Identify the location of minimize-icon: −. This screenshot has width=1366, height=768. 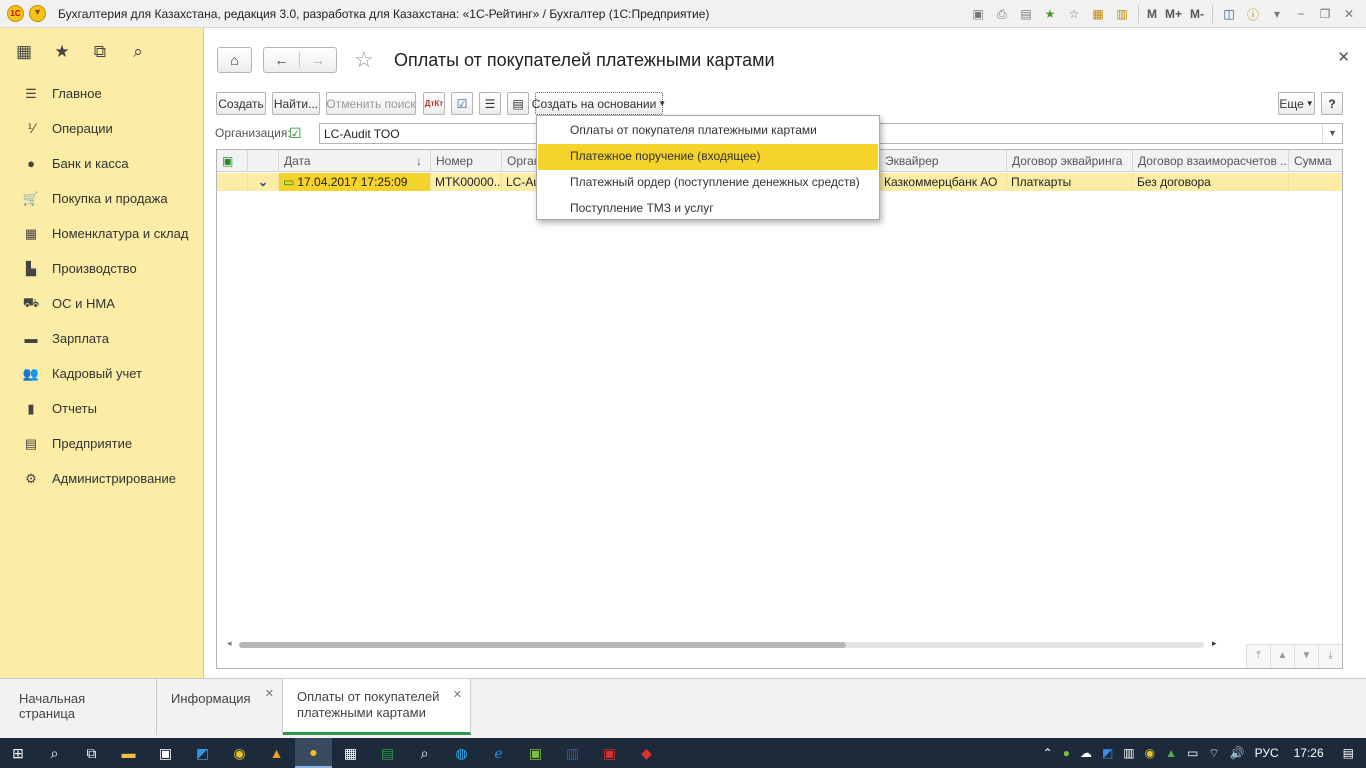
(1301, 14).